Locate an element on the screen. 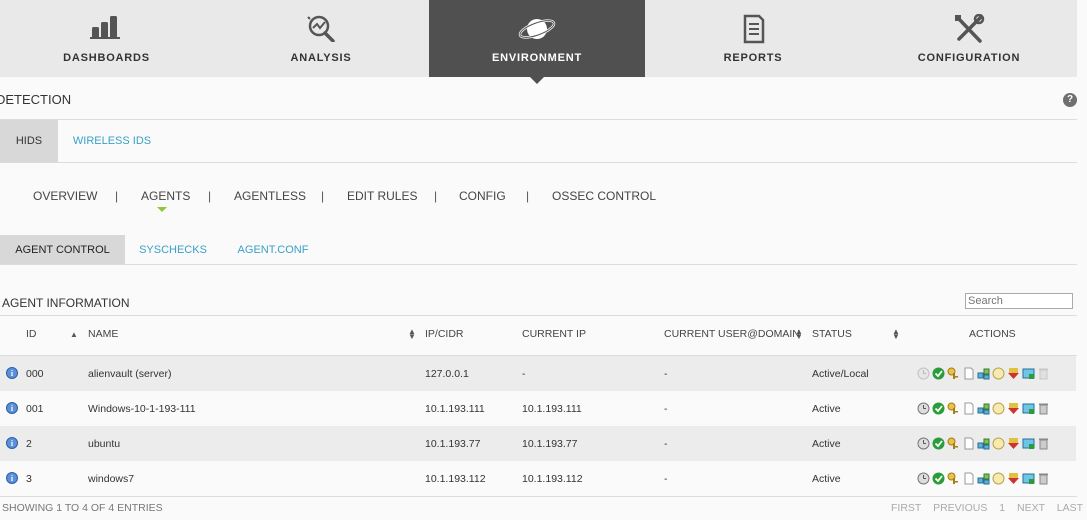 Image resolution: width=1087 pixels, height=520 pixels. column-header-status: STATUS is located at coordinates (832, 334).